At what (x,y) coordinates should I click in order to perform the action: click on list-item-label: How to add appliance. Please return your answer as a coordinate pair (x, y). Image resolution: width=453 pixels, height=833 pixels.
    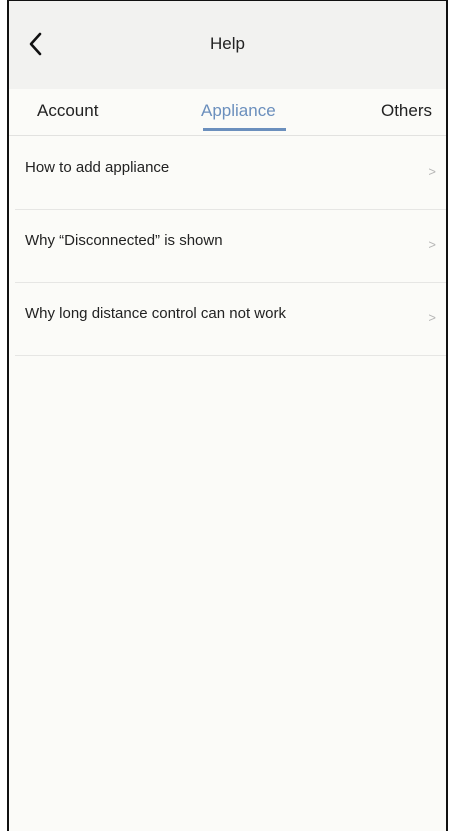
    Looking at the image, I should click on (97, 167).